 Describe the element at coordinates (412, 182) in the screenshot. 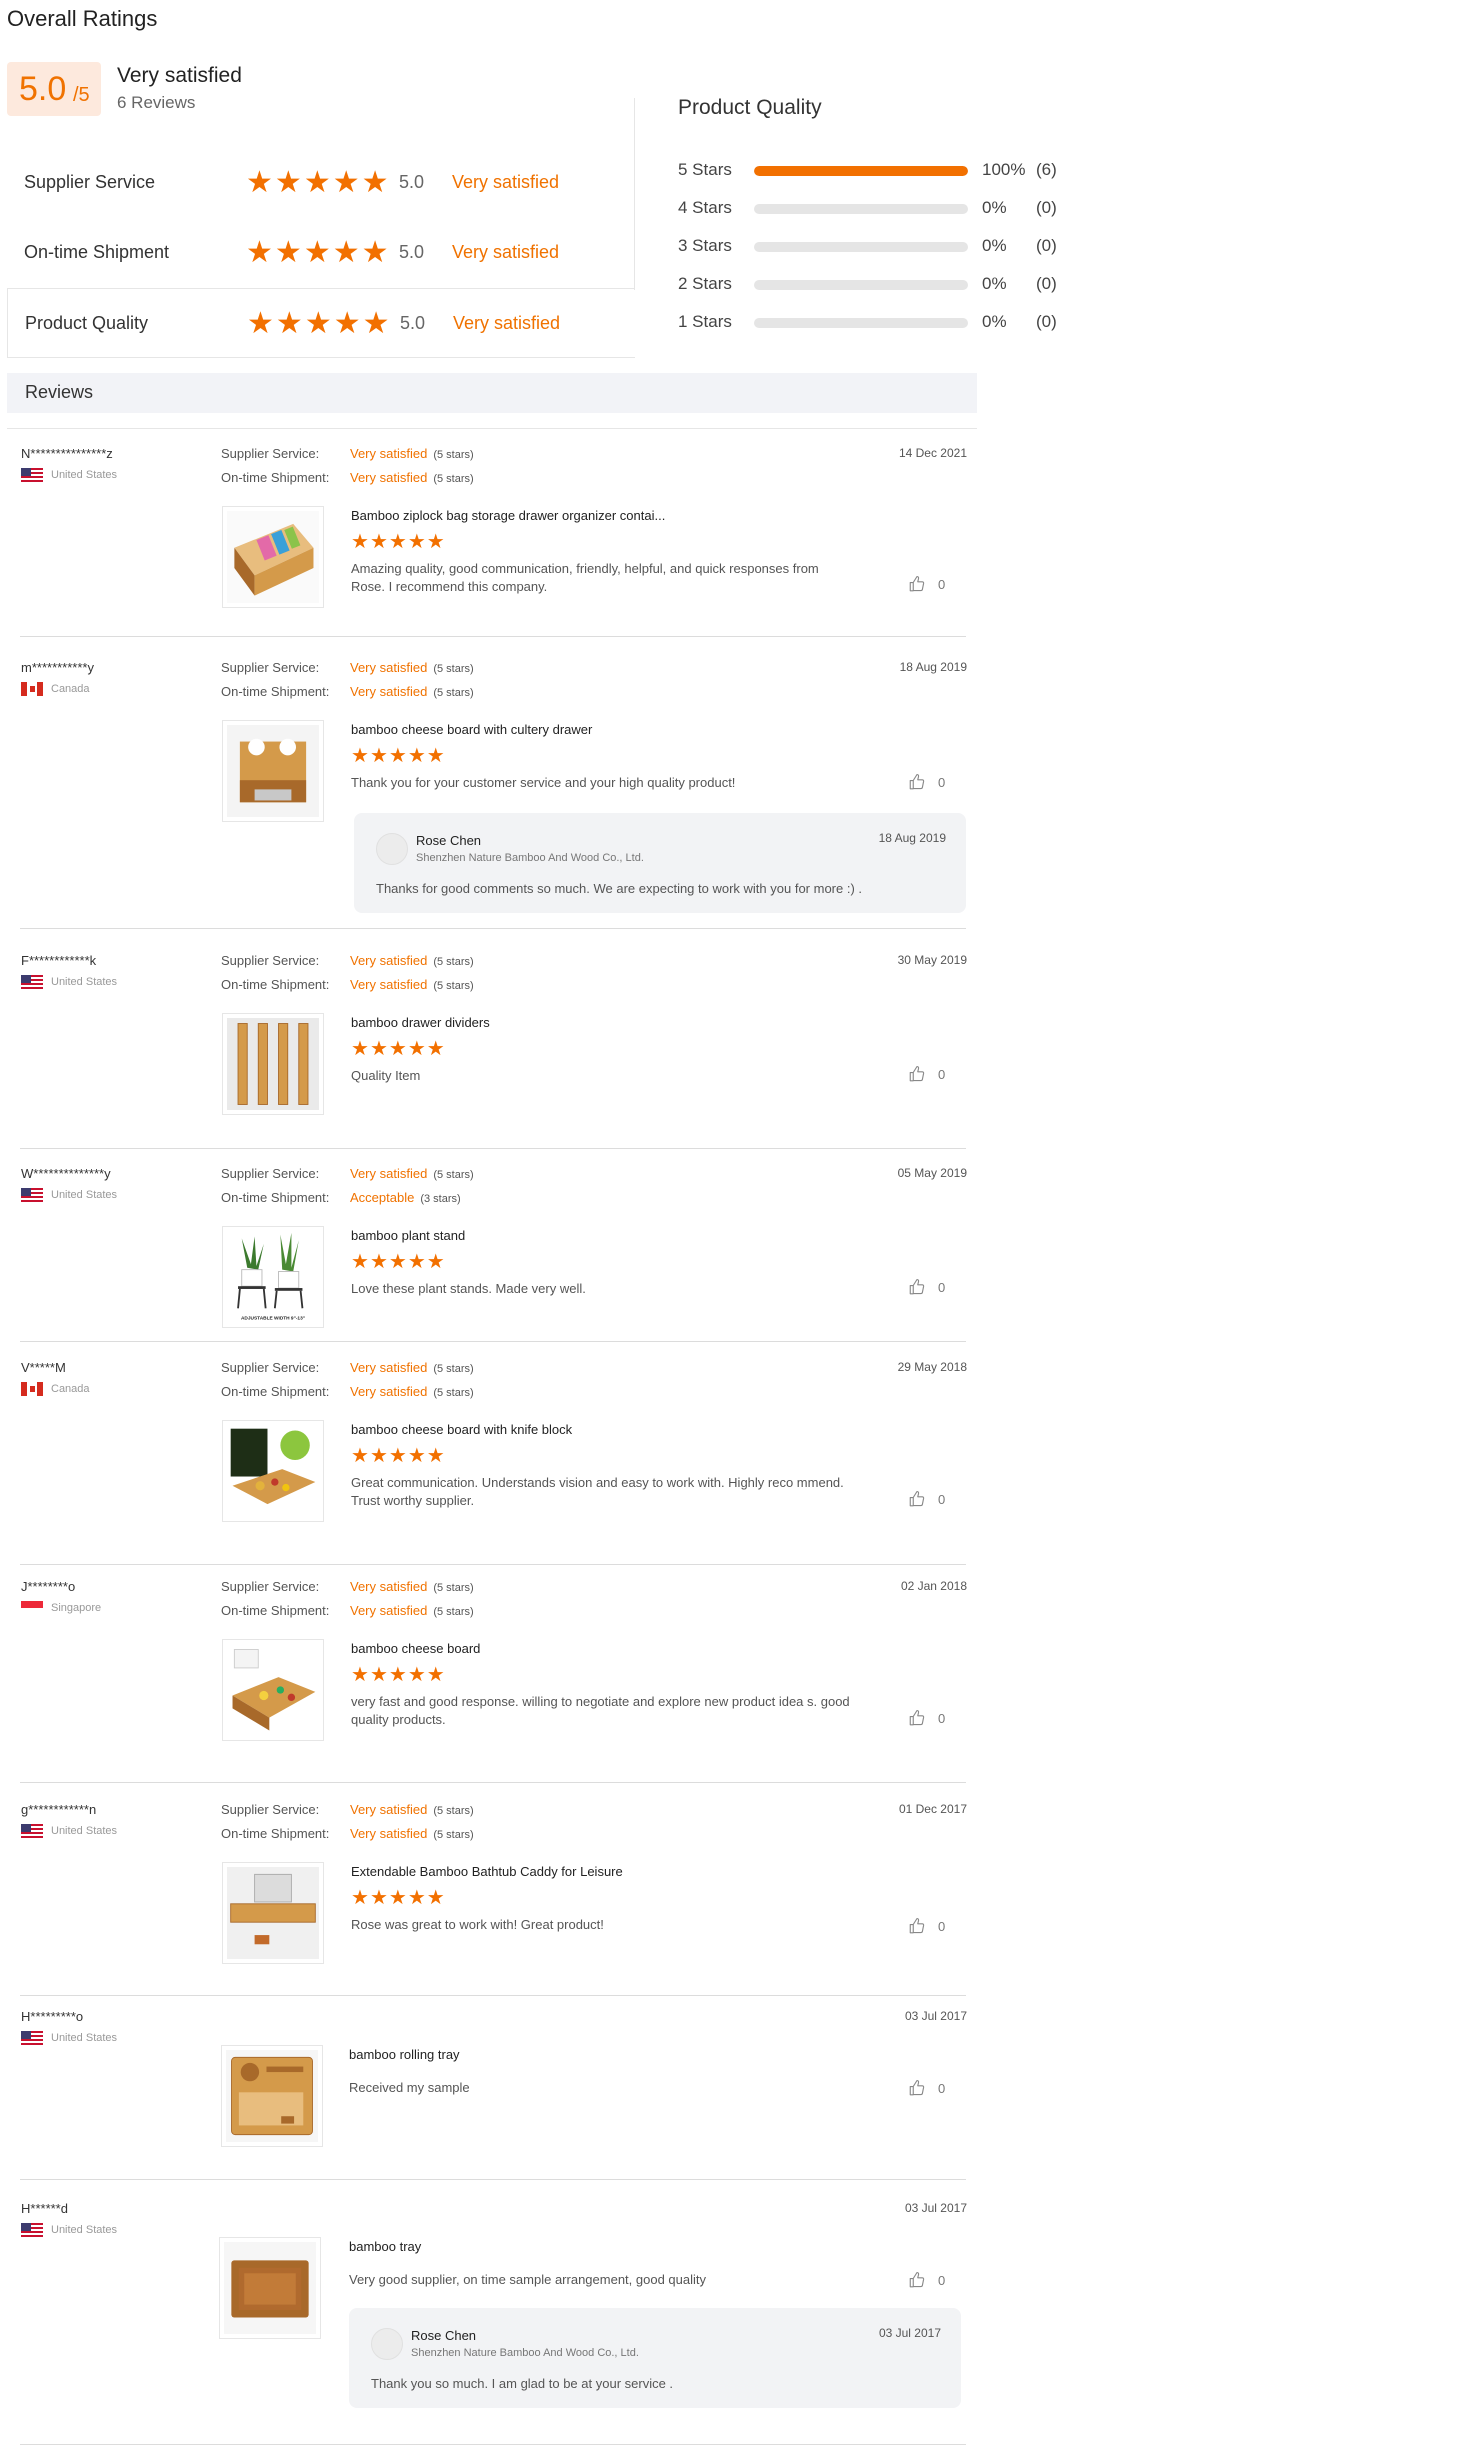

I see `rating-value: 5.0` at that location.